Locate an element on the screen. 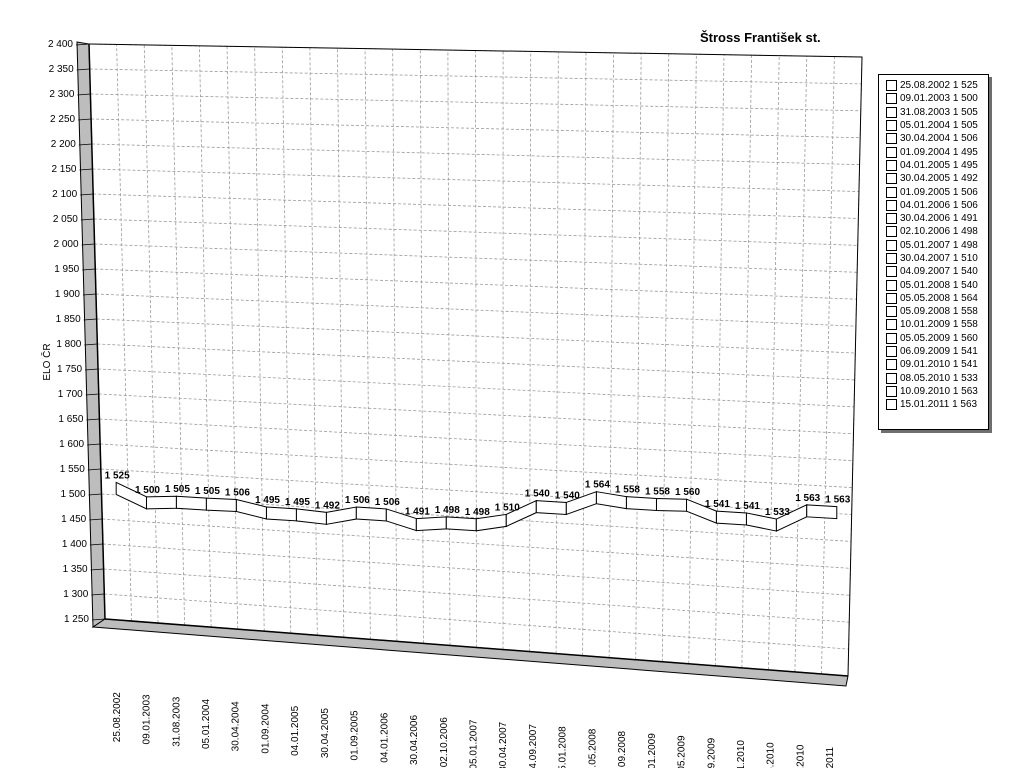  y-tick-label: 1 450 is located at coordinates (73, 519).